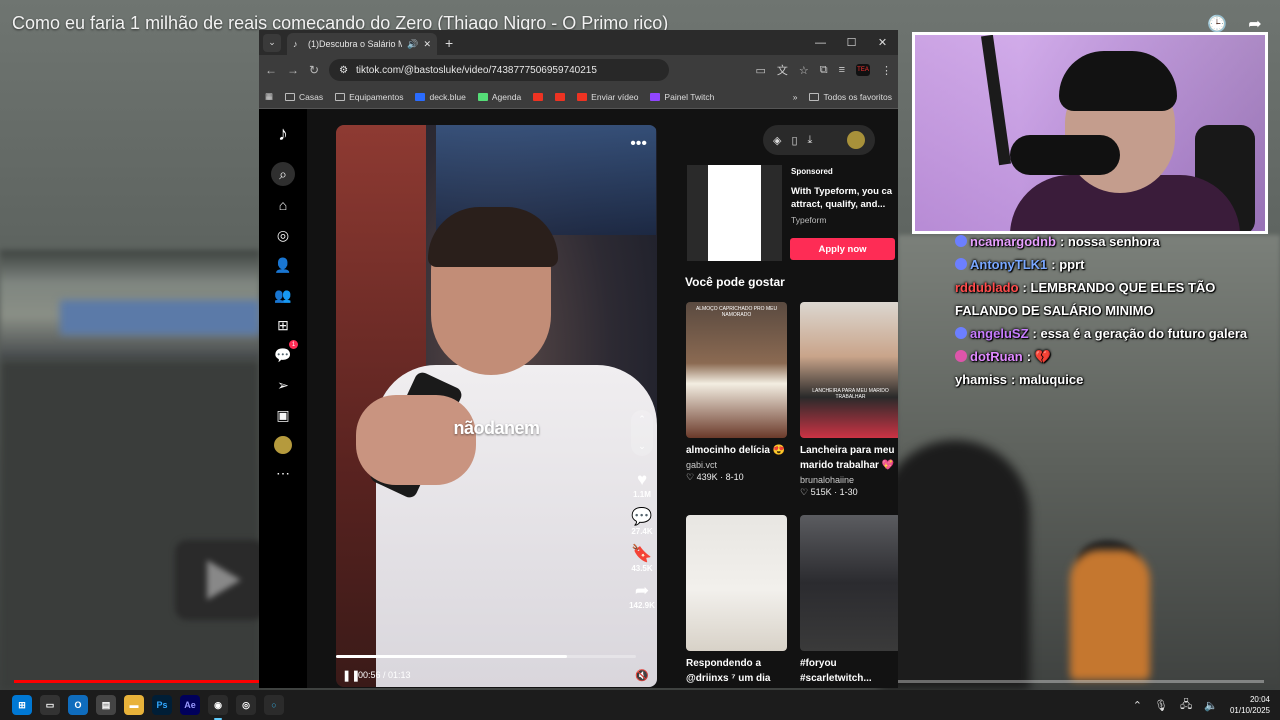  I want to click on photoshop-icon: Ps, so click(162, 705).